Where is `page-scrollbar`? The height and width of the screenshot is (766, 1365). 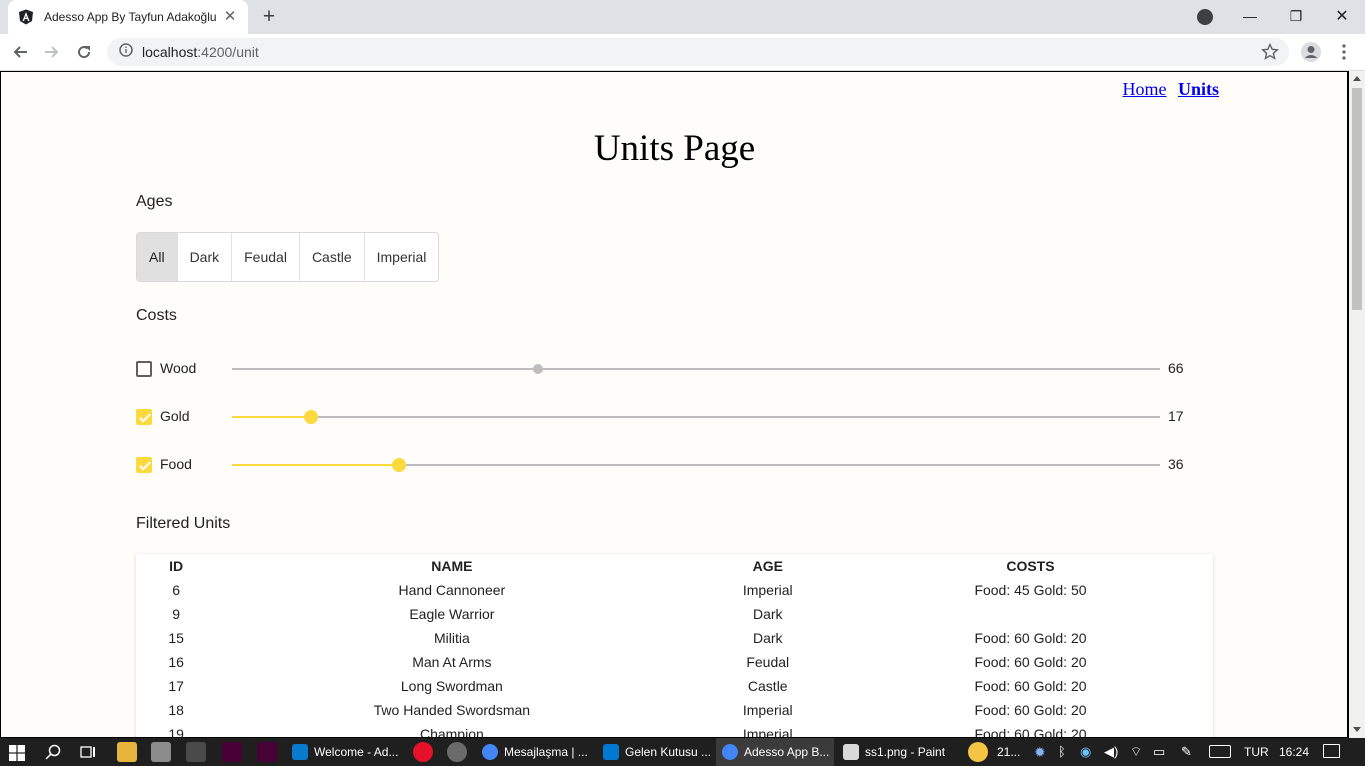 page-scrollbar is located at coordinates (1357, 404).